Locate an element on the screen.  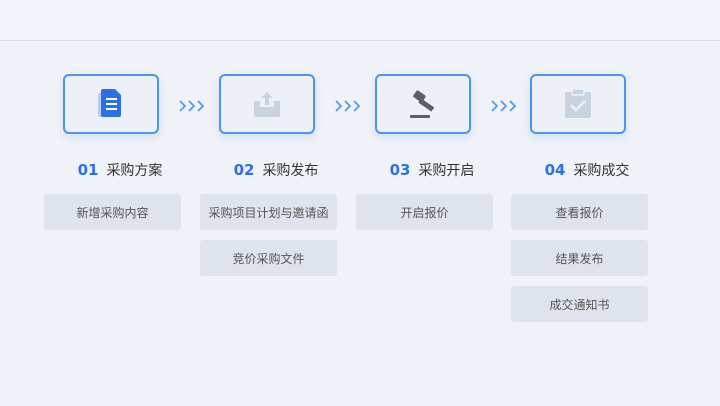
gavel-icon is located at coordinates (422, 104).